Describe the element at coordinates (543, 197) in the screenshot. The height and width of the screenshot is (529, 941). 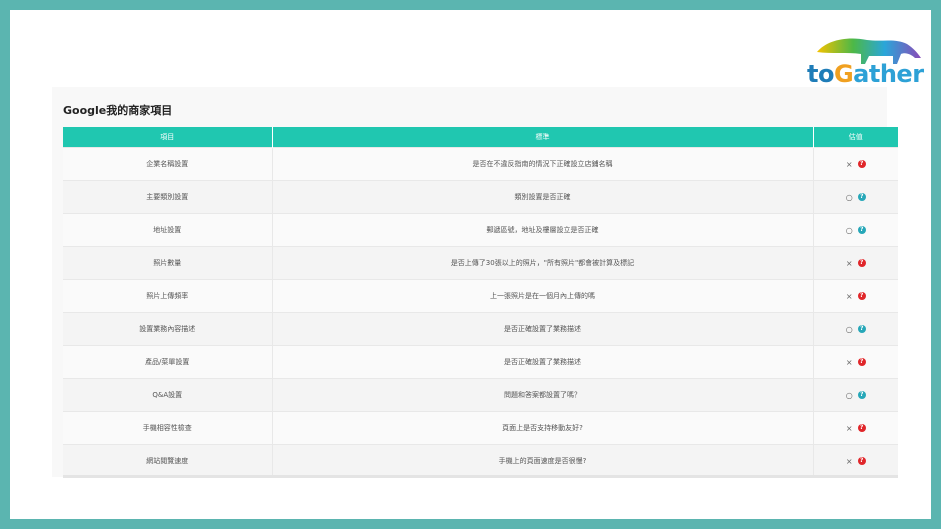
I see `row-standard: 類別設置是否正確` at that location.